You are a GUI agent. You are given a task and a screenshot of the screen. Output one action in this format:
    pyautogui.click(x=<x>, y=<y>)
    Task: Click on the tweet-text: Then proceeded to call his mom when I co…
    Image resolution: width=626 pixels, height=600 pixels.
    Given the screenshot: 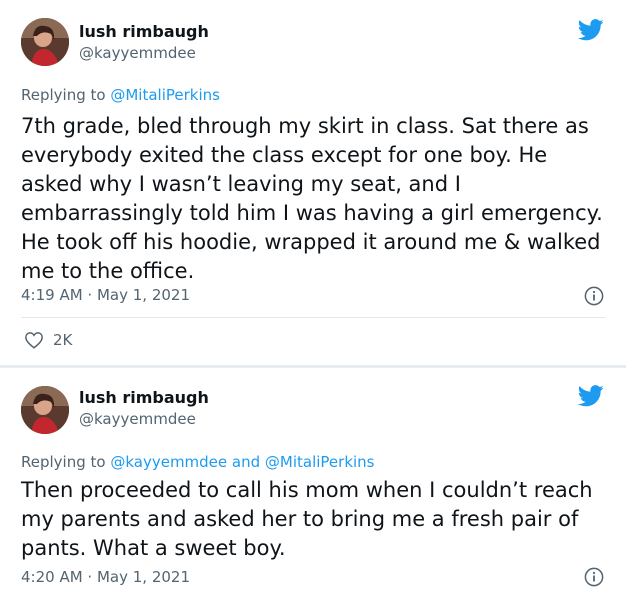 What is the action you would take?
    pyautogui.click(x=307, y=519)
    